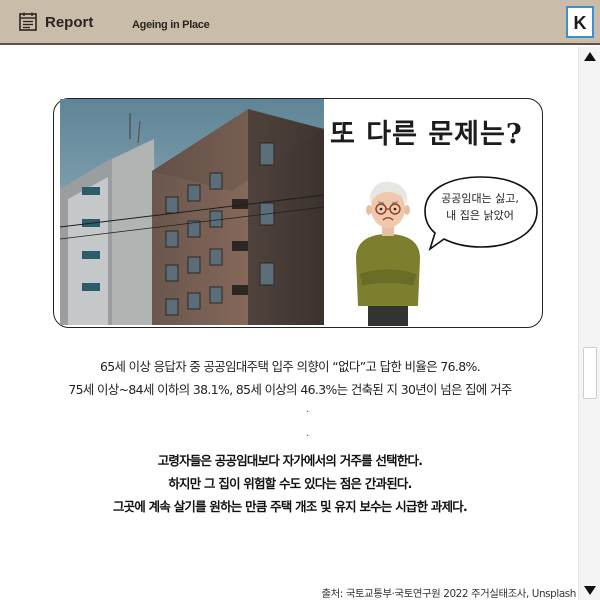 This screenshot has height=600, width=600. I want to click on header-bar: Report Ageing in Place K, so click(300, 22).